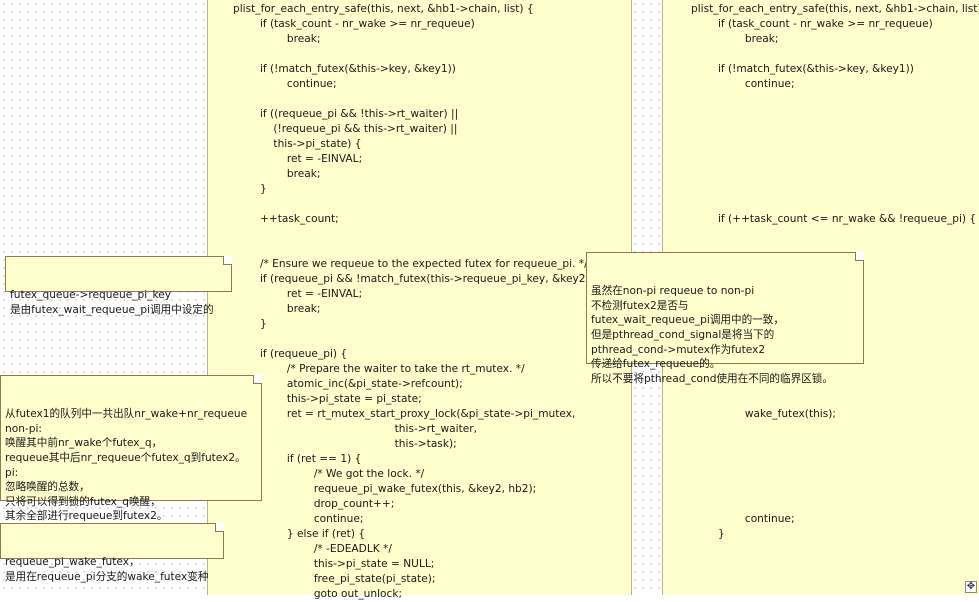 The height and width of the screenshot is (602, 979). I want to click on code-line: requeue_pi_wake_futex(this, &key2, hb2);, so click(385, 489).